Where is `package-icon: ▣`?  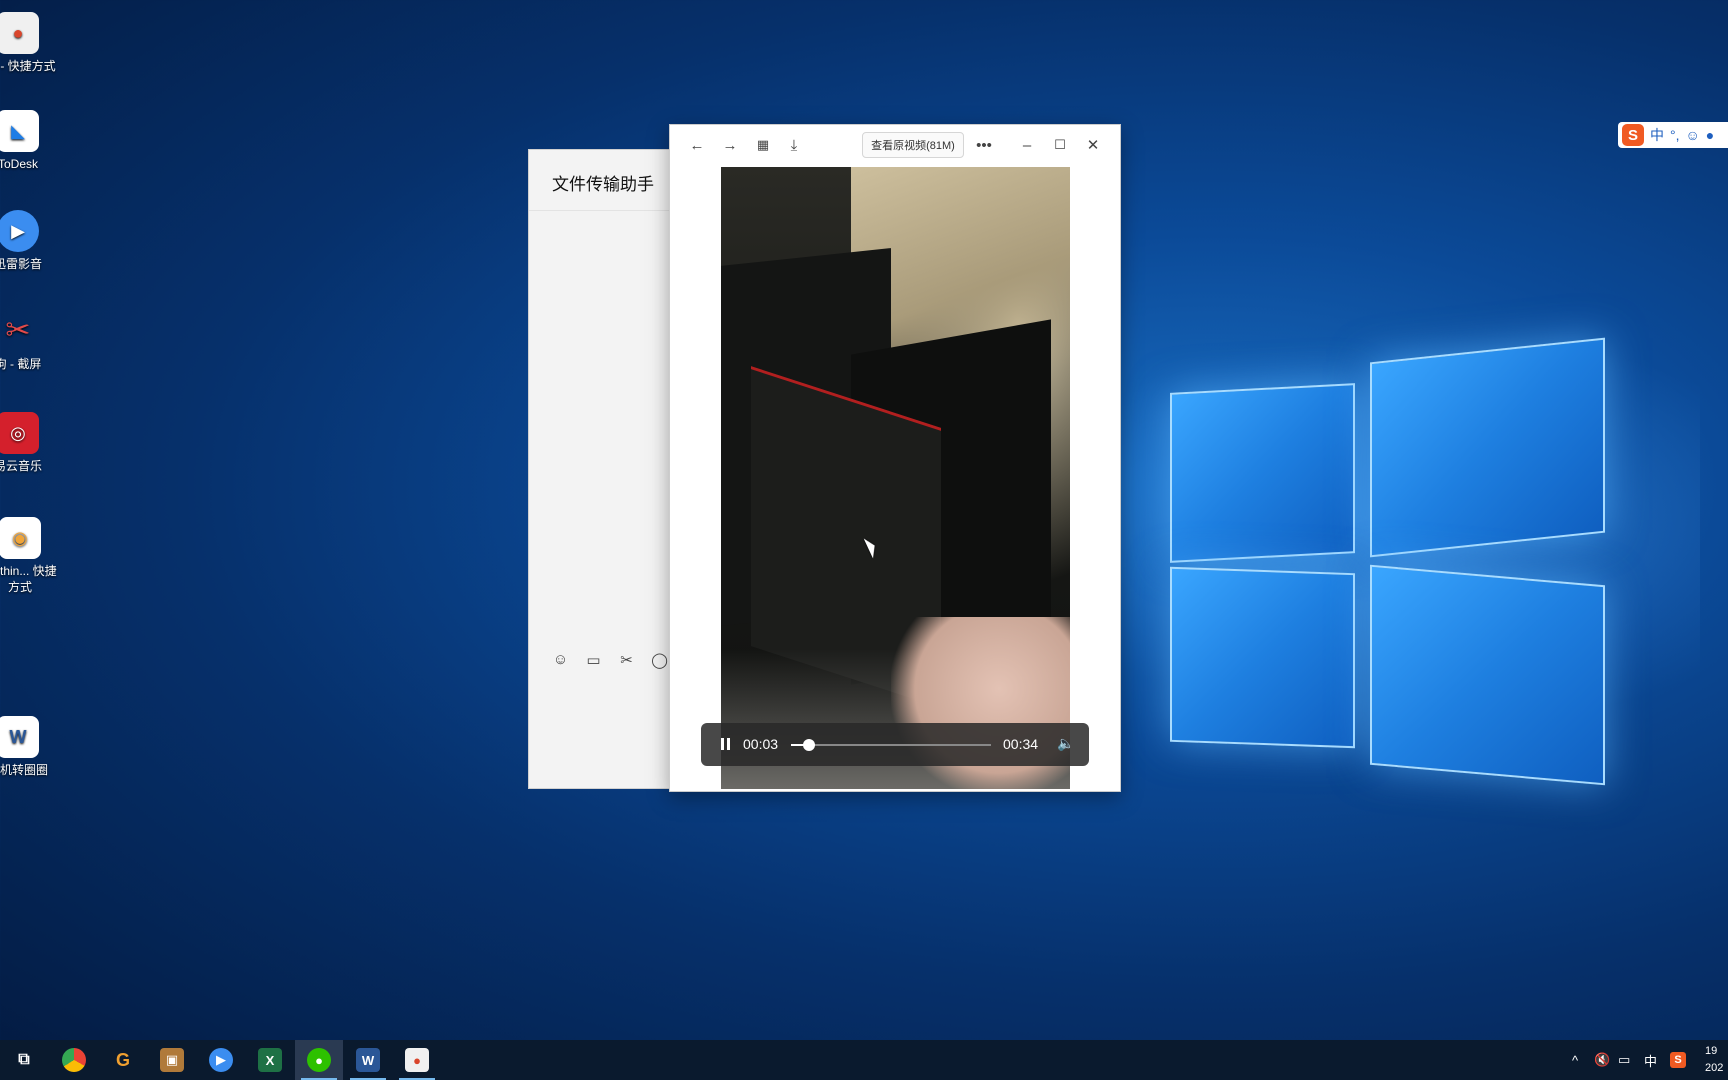 package-icon: ▣ is located at coordinates (172, 1060).